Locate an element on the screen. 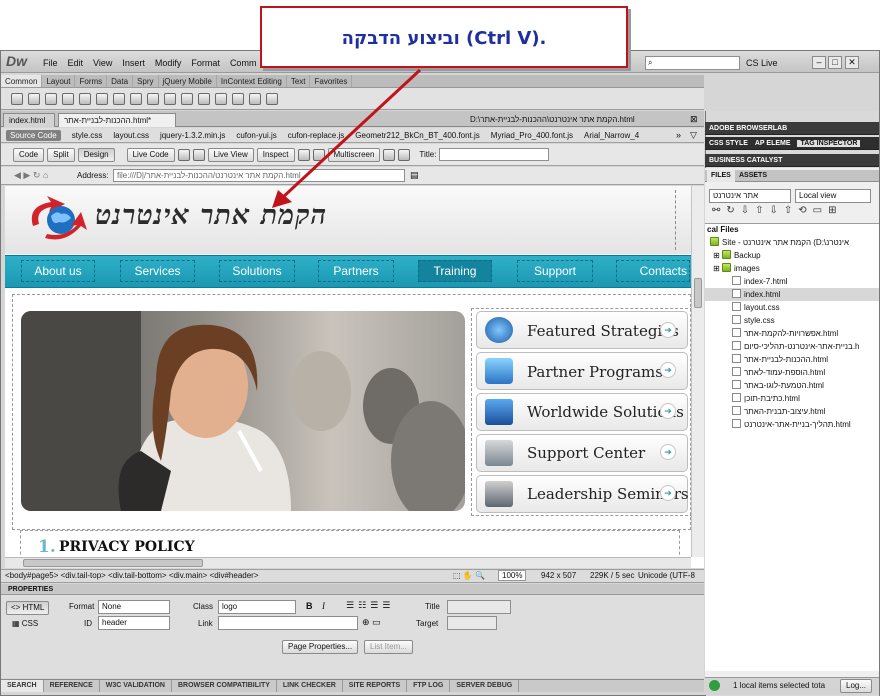  date-icon is located at coordinates (170, 98).